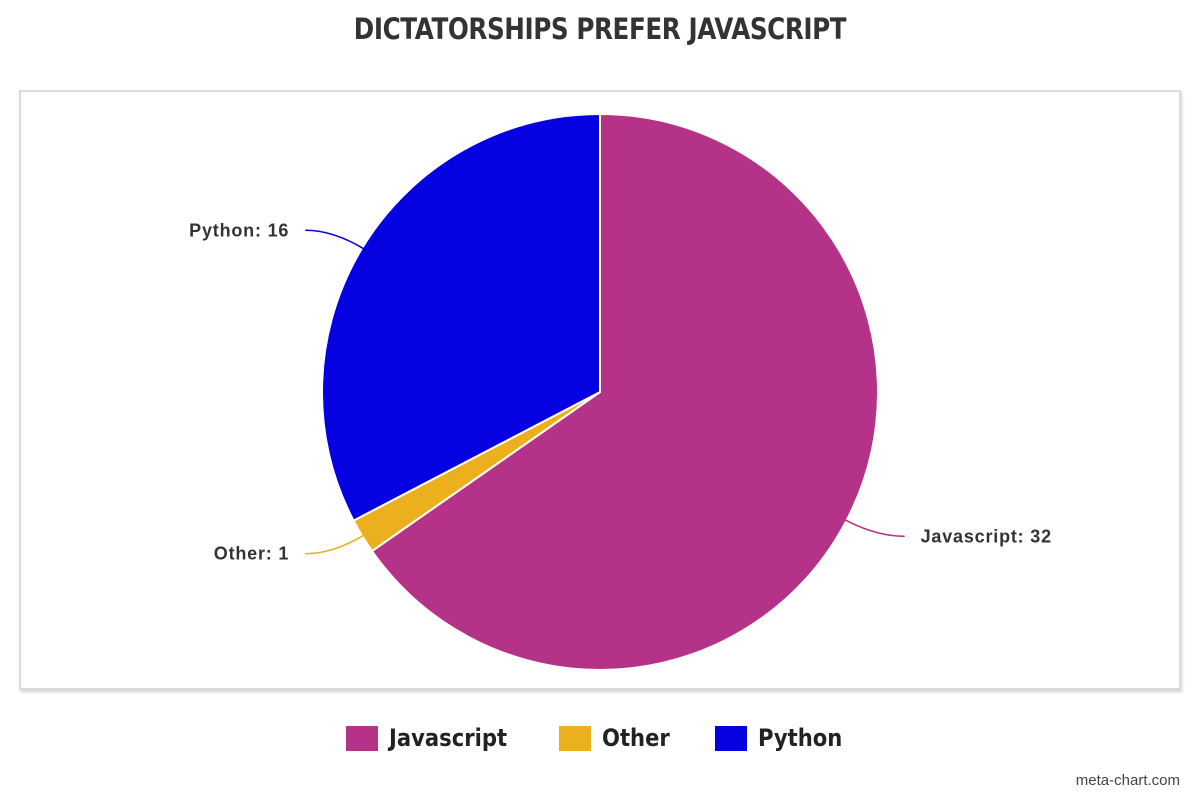 Image resolution: width=1200 pixels, height=800 pixels. Describe the element at coordinates (1127, 780) in the screenshot. I see `watermark: meta-chart.com` at that location.